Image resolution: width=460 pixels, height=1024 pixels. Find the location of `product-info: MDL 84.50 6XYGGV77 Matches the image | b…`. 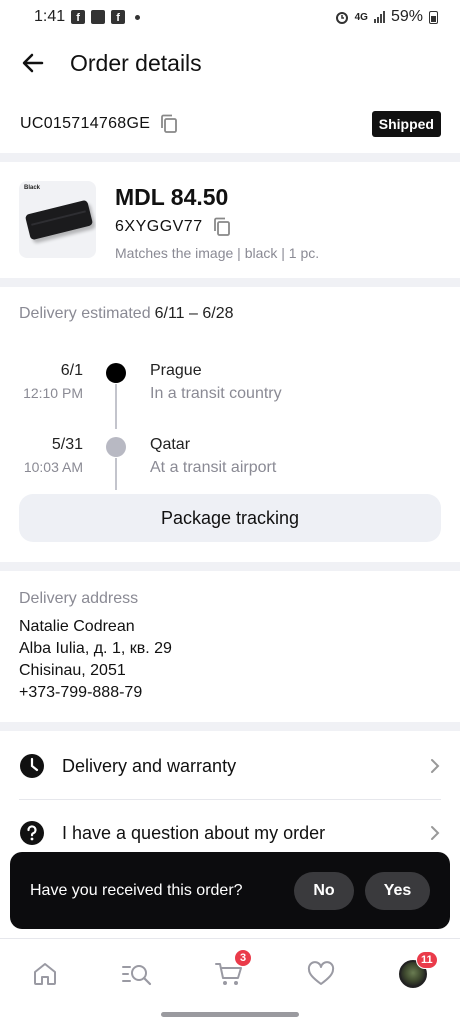

product-info: MDL 84.50 6XYGGV77 Matches the image | b… is located at coordinates (217, 221).